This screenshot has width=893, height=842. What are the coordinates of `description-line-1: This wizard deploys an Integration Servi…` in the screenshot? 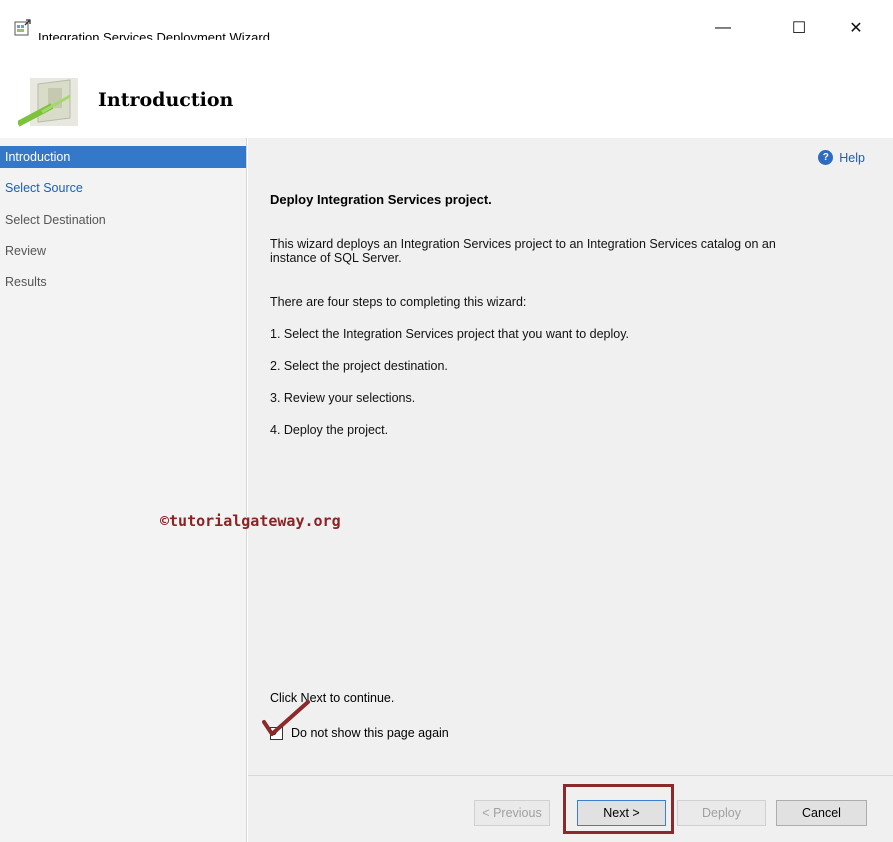 It's located at (523, 244).